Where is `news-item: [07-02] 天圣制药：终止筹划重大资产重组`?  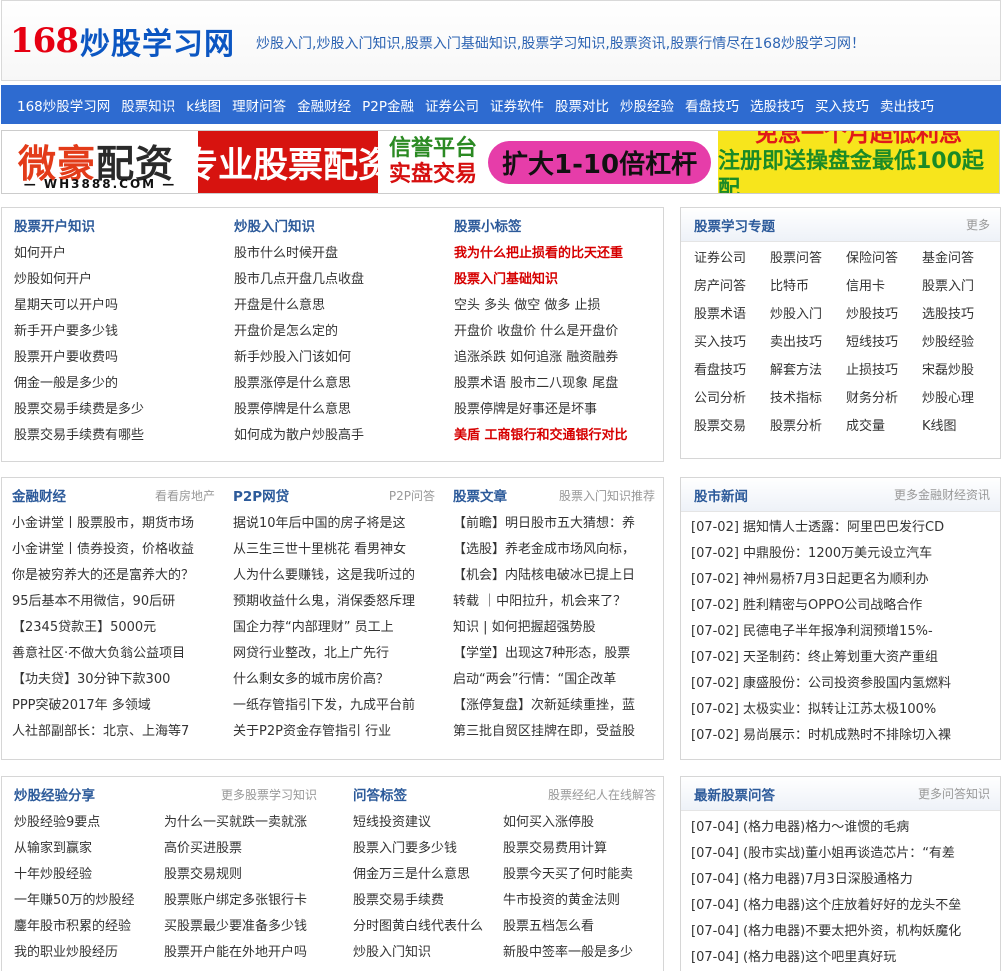 news-item: [07-02] 天圣制药：终止筹划重大资产重组 is located at coordinates (841, 658).